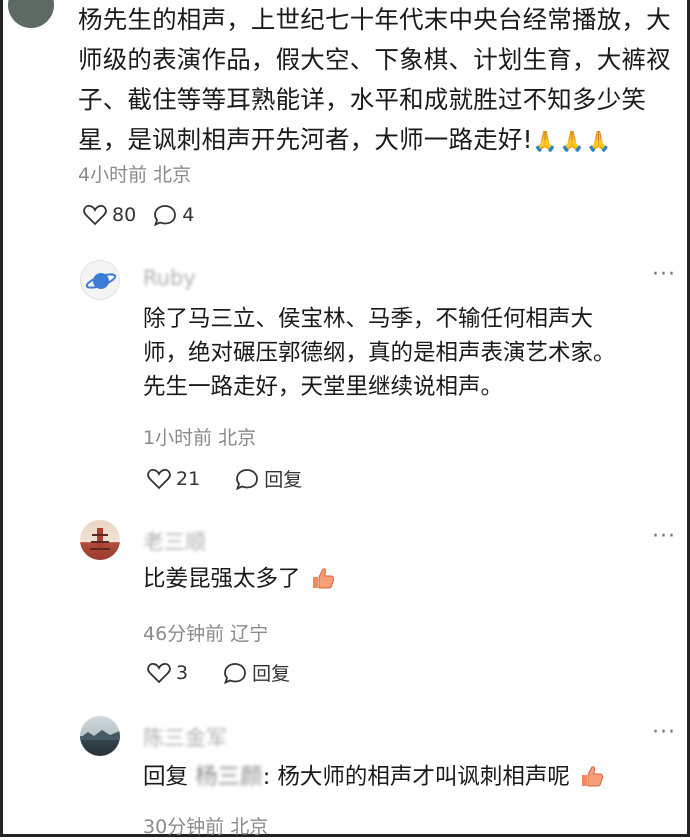  Describe the element at coordinates (188, 478) in the screenshot. I see `like-count: 21` at that location.